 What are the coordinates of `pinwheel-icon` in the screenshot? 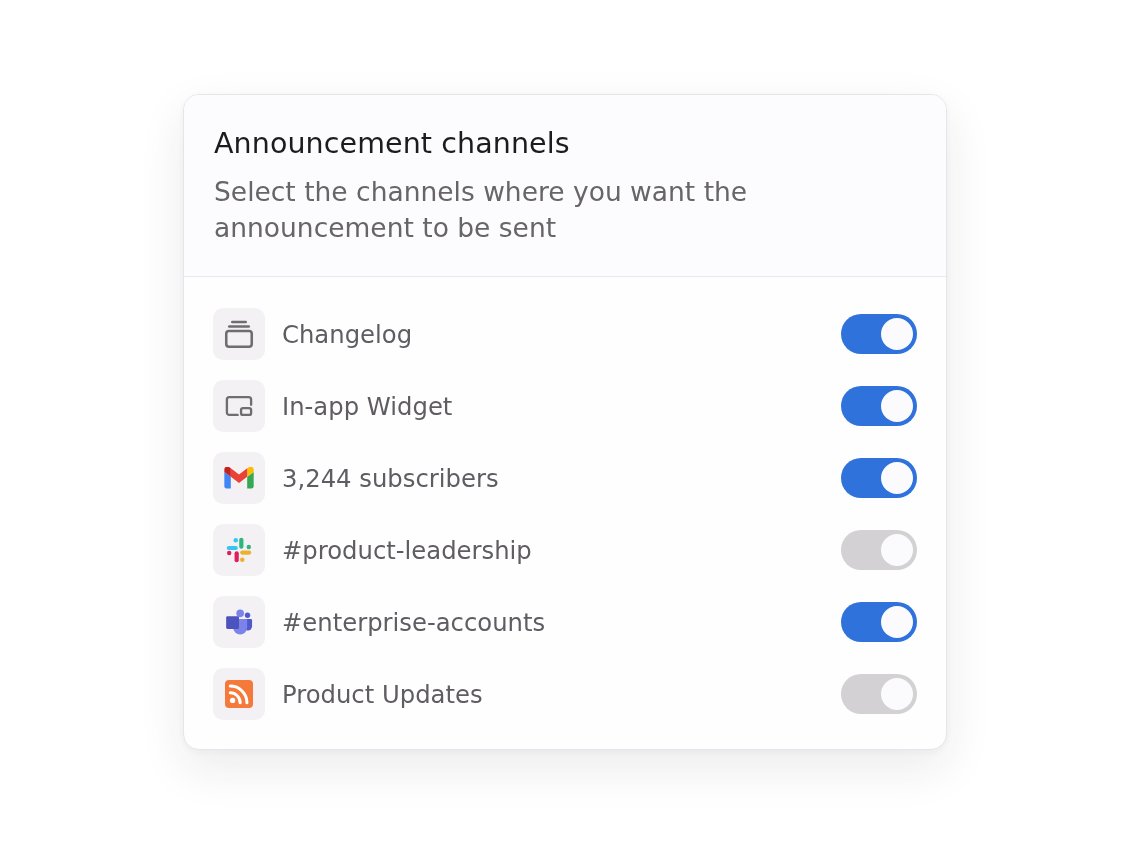 It's located at (239, 550).